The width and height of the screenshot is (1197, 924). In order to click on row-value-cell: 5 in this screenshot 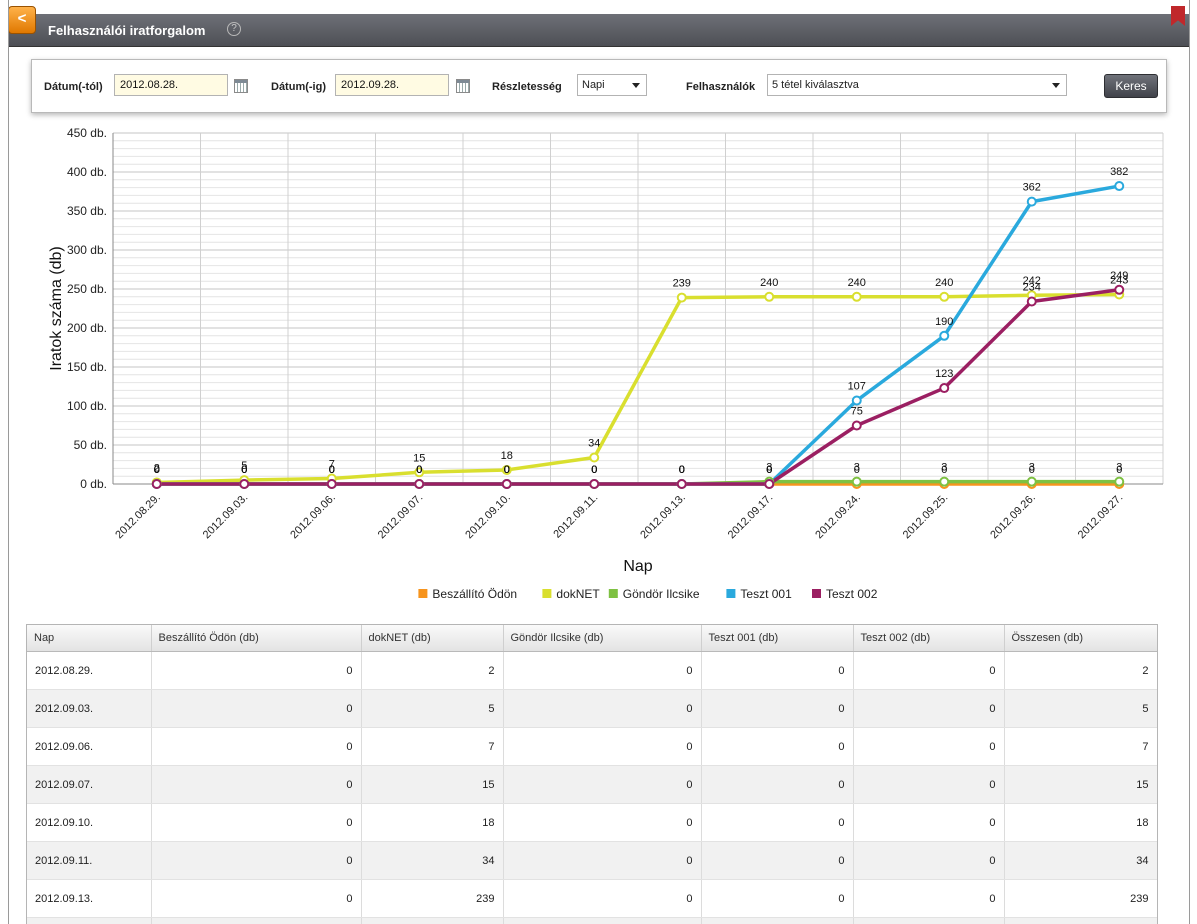, I will do `click(432, 708)`.